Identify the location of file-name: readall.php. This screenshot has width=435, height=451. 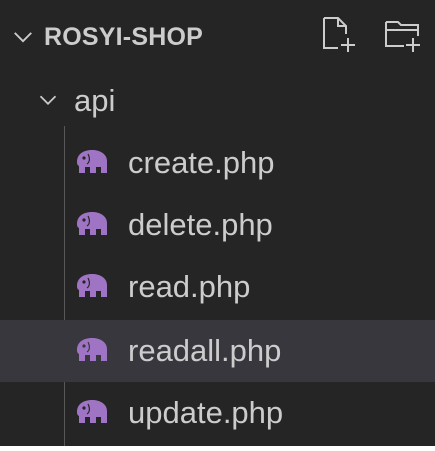
(205, 350).